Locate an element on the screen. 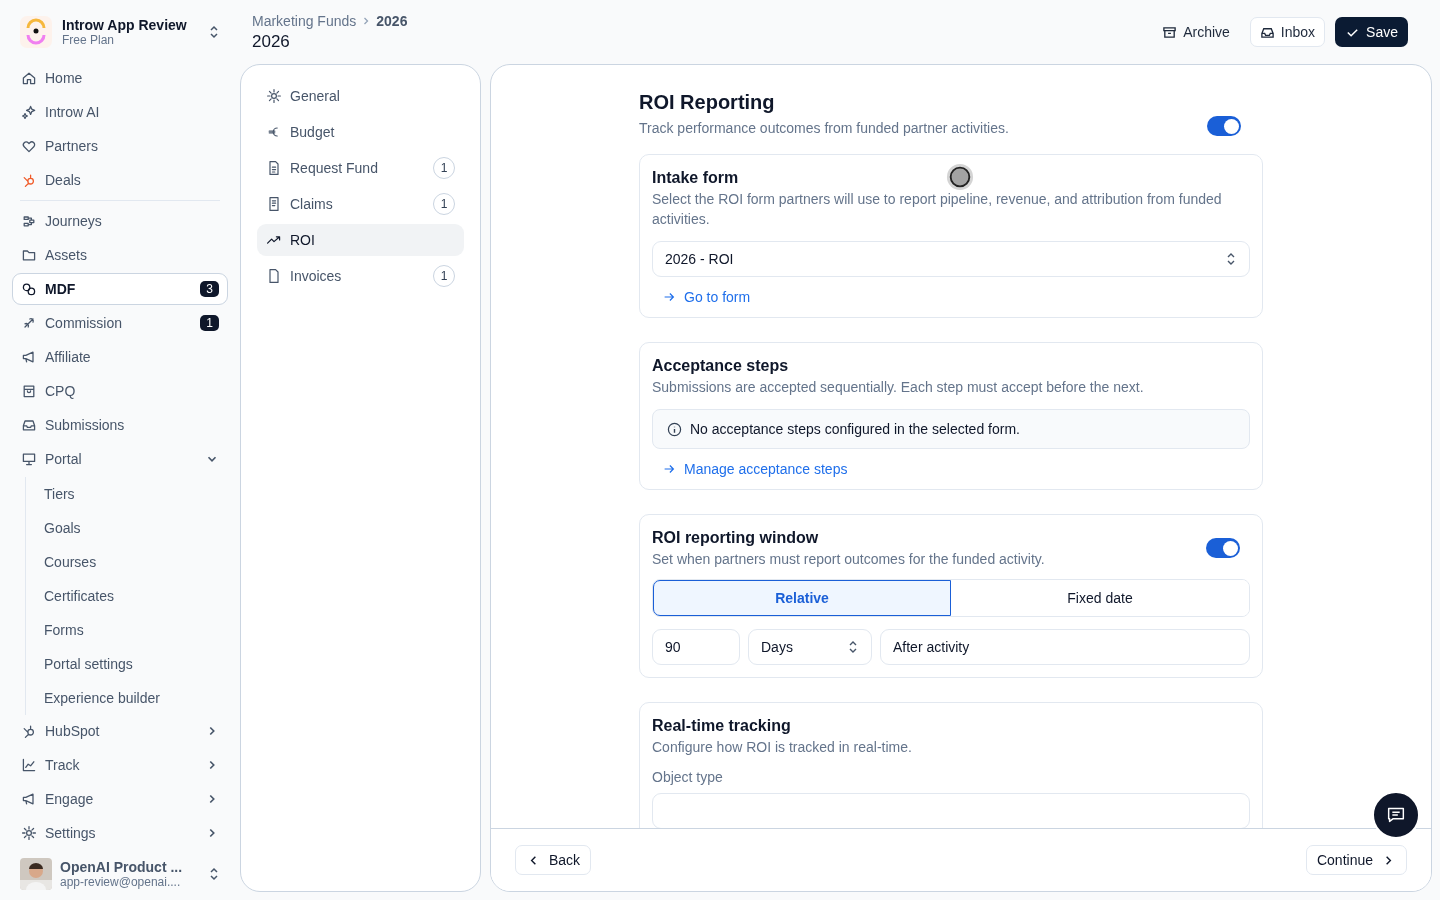 The image size is (1440, 900). nav-item: Introw AI is located at coordinates (120, 112).